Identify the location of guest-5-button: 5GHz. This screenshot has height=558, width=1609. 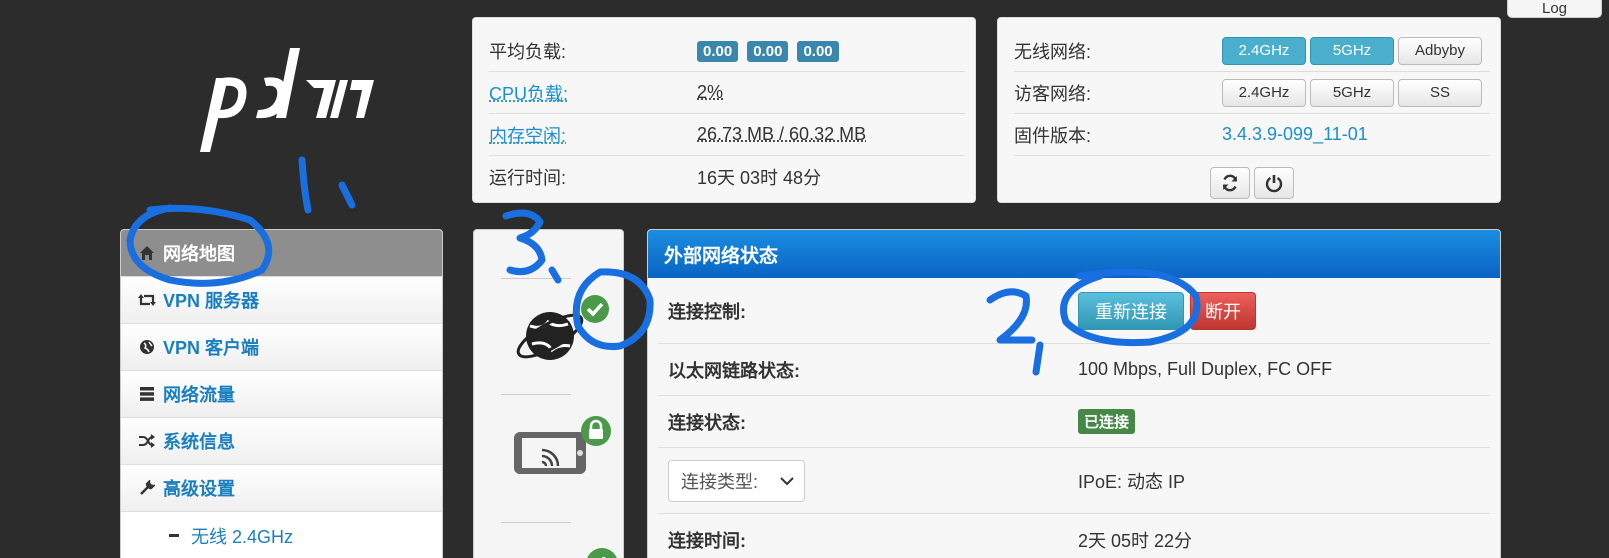
(1352, 93).